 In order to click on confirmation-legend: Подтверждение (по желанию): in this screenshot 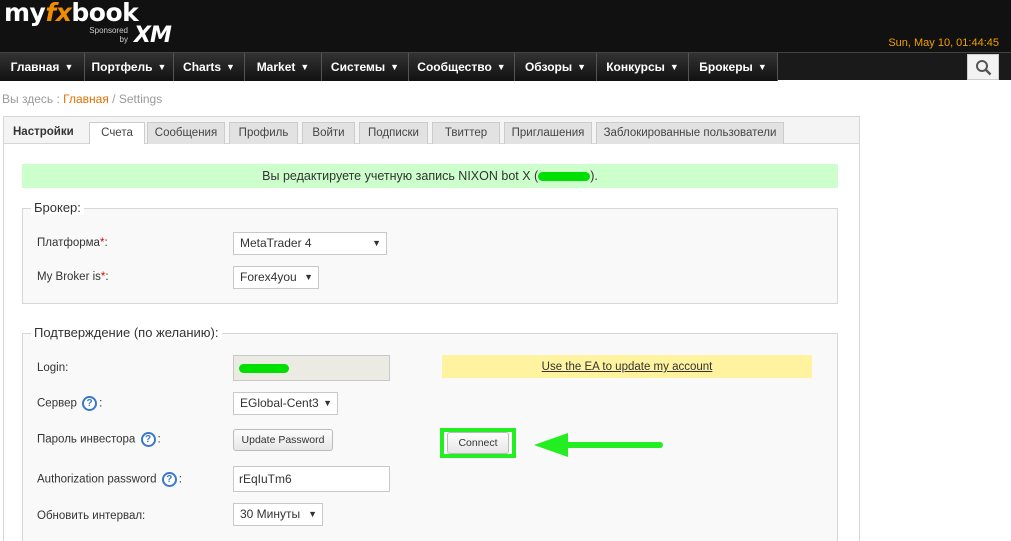, I will do `click(126, 332)`.